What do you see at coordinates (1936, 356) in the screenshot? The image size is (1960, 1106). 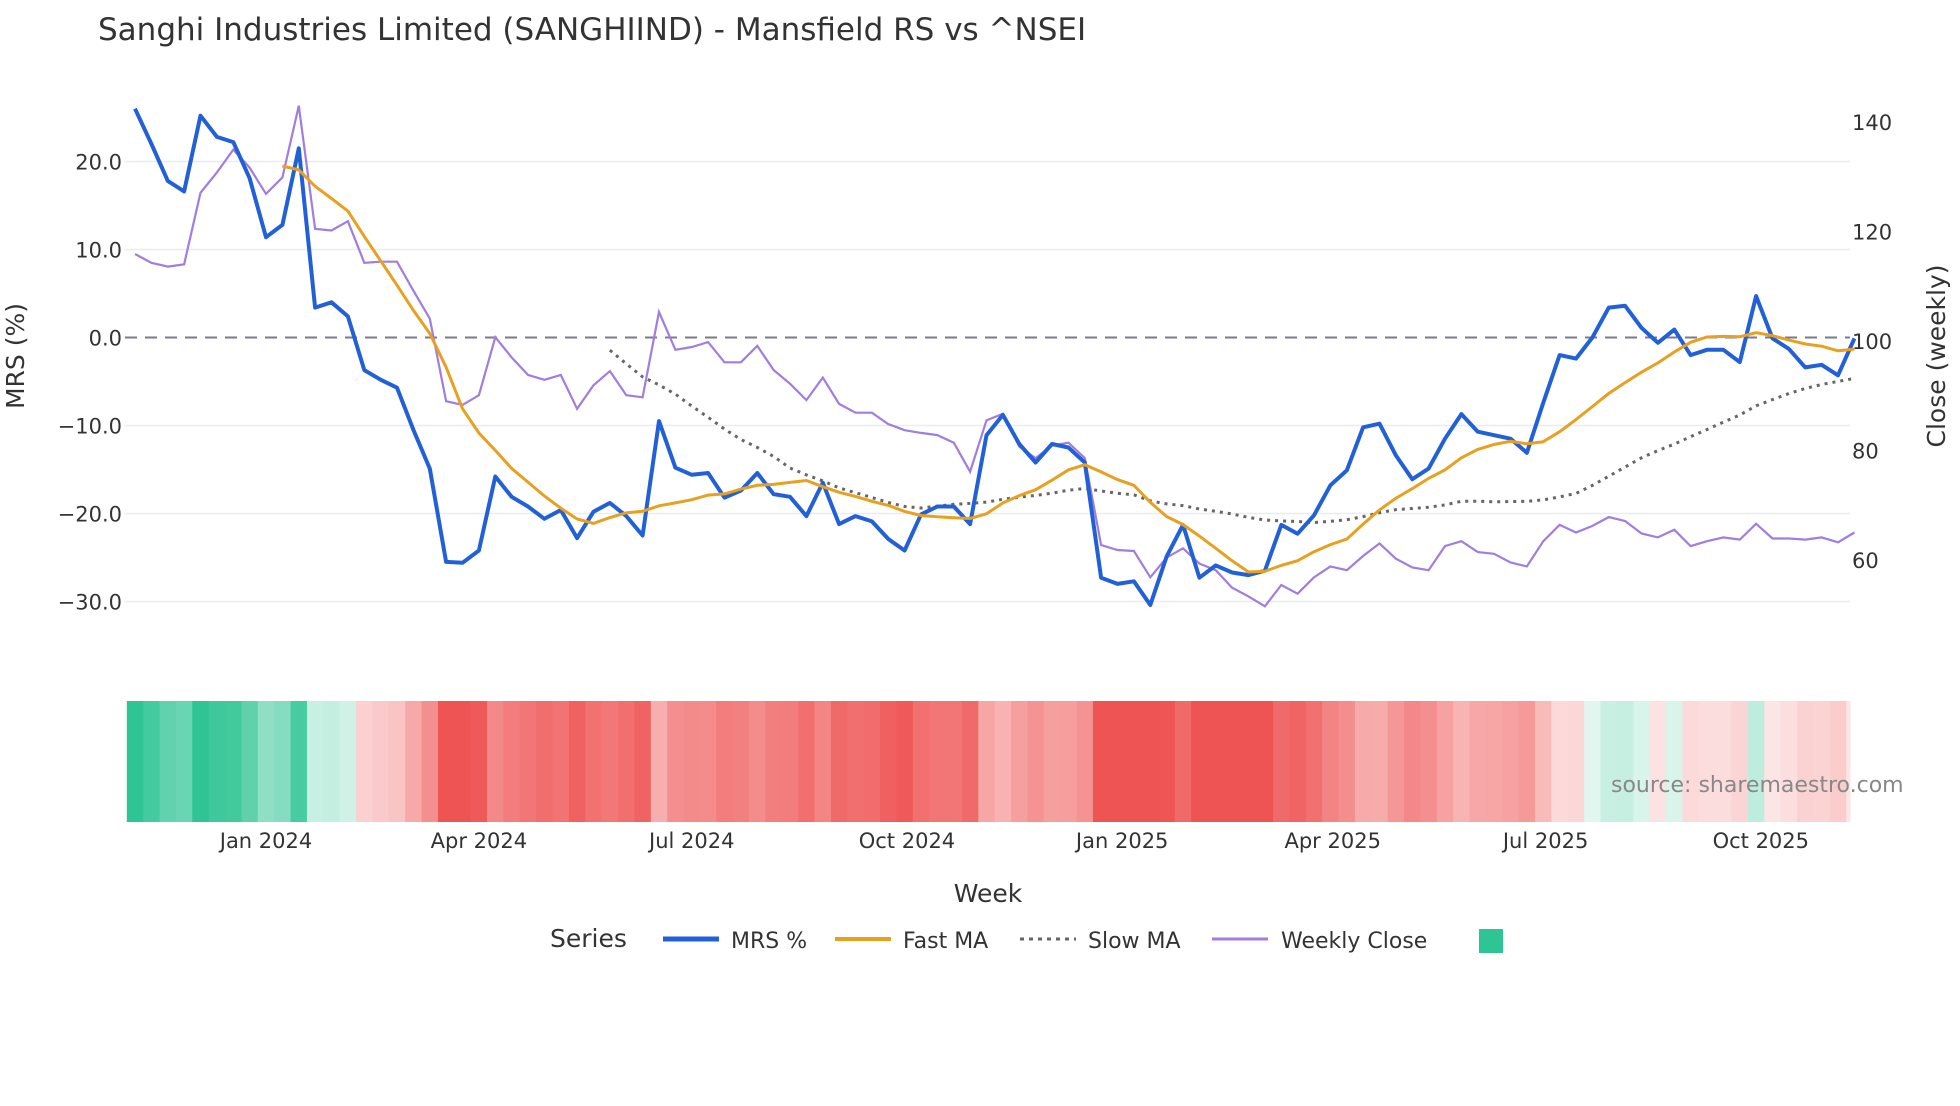 I see `right-axis-title: Close (weekly)` at bounding box center [1936, 356].